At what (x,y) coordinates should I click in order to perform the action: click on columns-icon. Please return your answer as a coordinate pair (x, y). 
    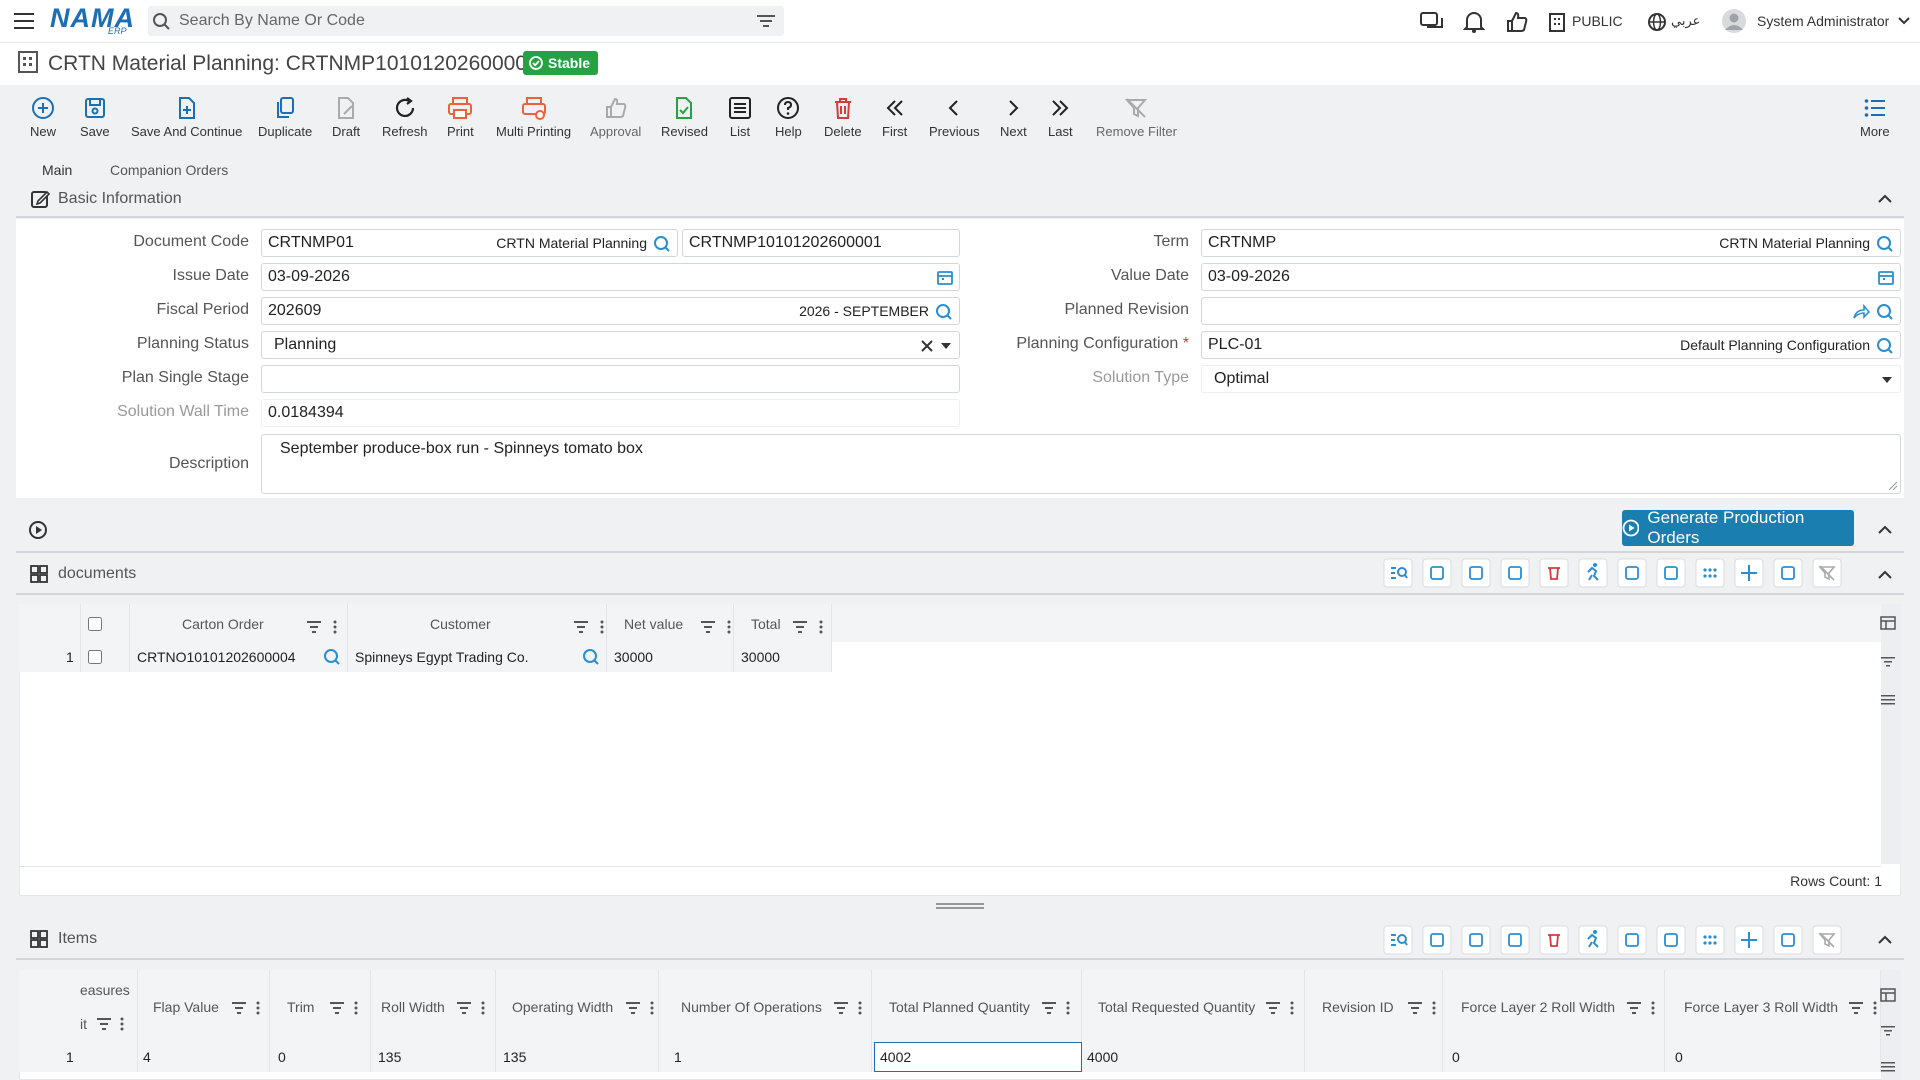
    Looking at the image, I should click on (1437, 940).